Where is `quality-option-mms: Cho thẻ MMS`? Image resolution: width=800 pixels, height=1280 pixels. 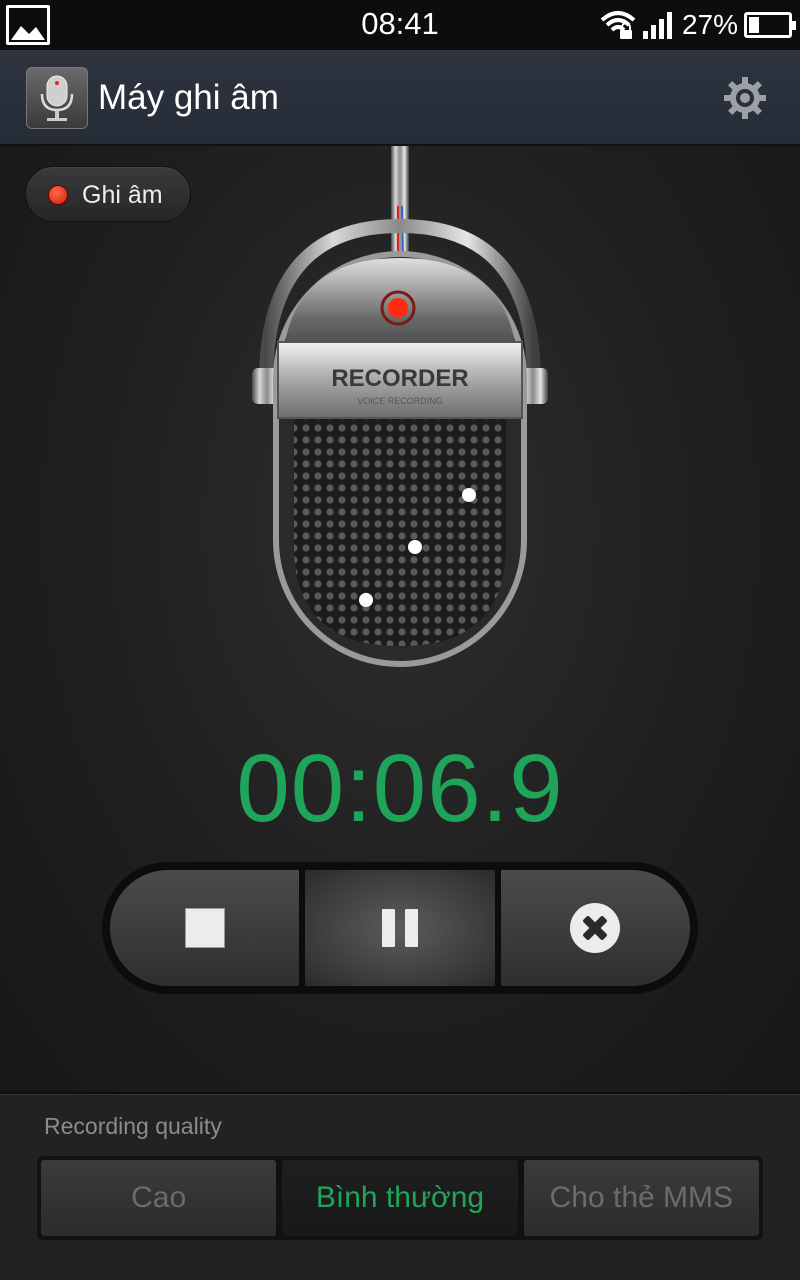
quality-option-mms: Cho thẻ MMS is located at coordinates (641, 1198).